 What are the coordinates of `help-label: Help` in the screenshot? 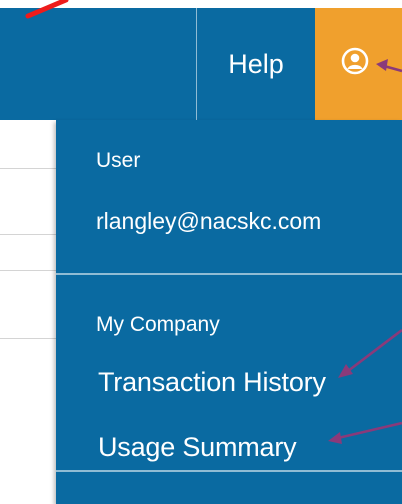 It's located at (256, 63).